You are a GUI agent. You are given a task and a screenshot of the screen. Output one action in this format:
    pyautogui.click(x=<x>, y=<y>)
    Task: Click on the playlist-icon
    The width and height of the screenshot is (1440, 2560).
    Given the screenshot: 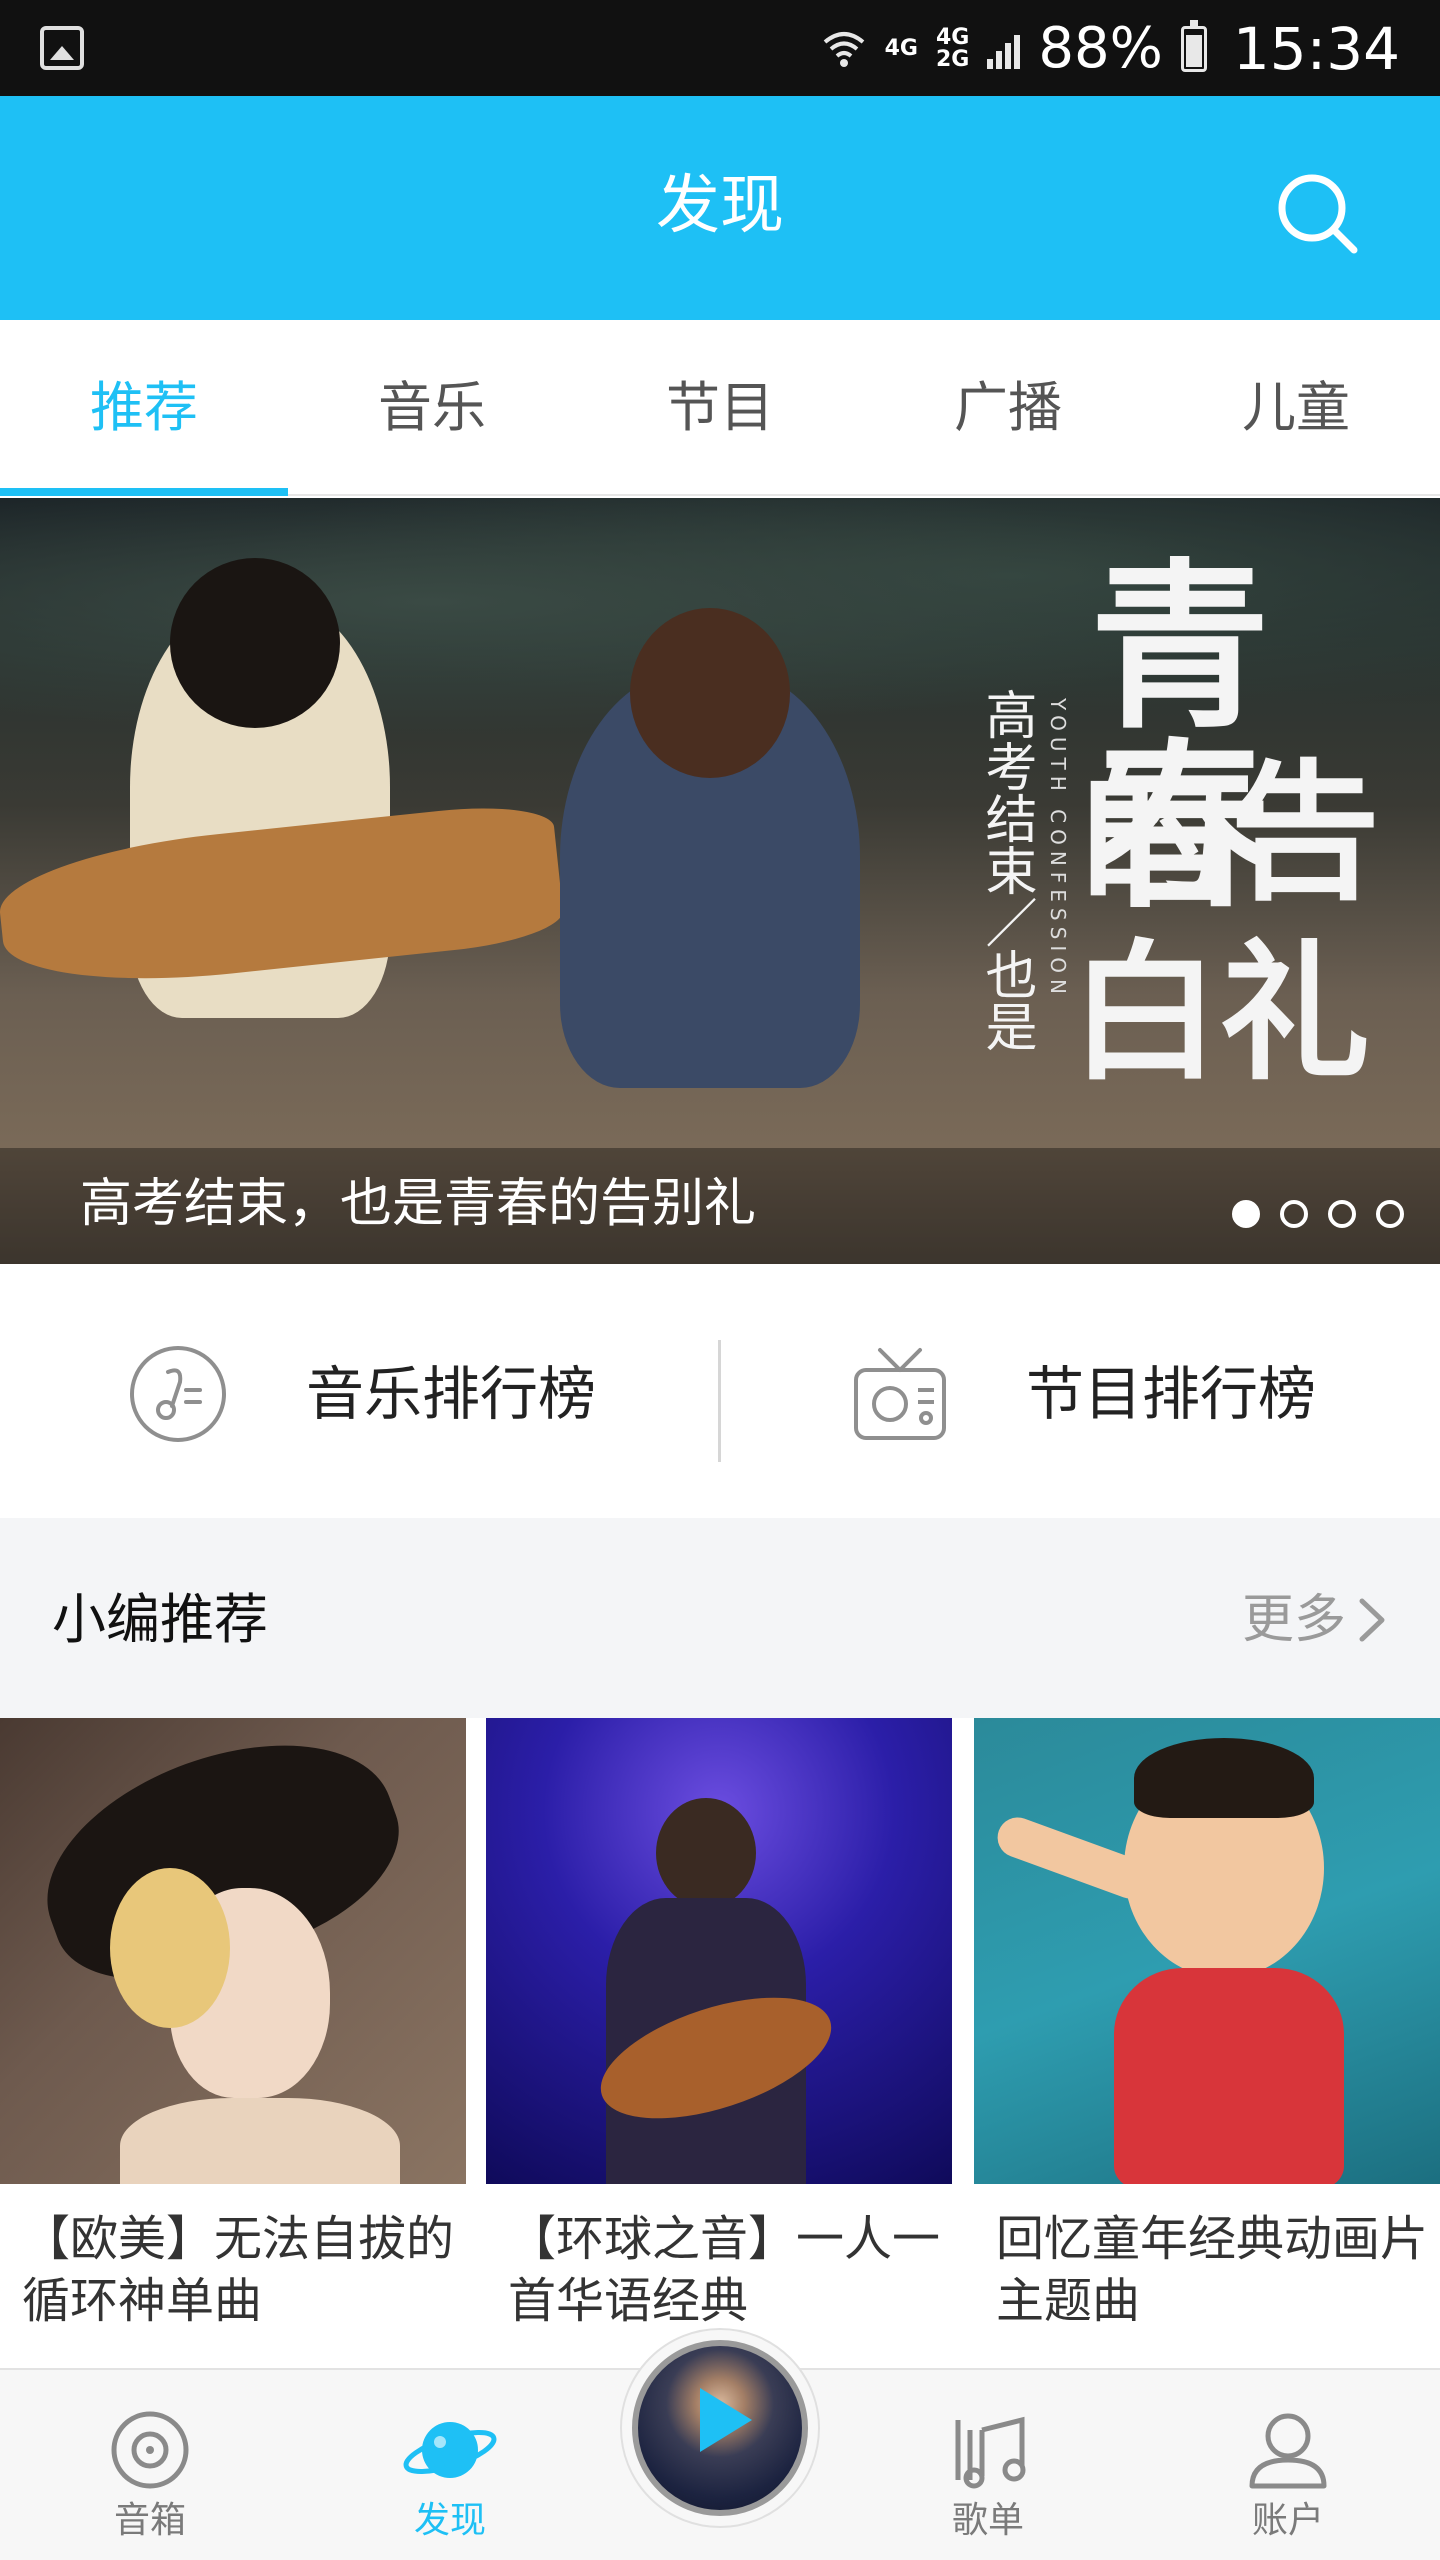 What is the action you would take?
    pyautogui.click(x=990, y=2452)
    